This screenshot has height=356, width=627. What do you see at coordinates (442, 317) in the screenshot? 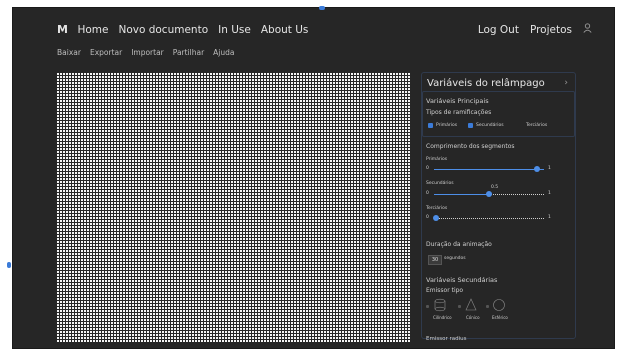
I see `emitter-cylindrical-label: Cilíndrico` at bounding box center [442, 317].